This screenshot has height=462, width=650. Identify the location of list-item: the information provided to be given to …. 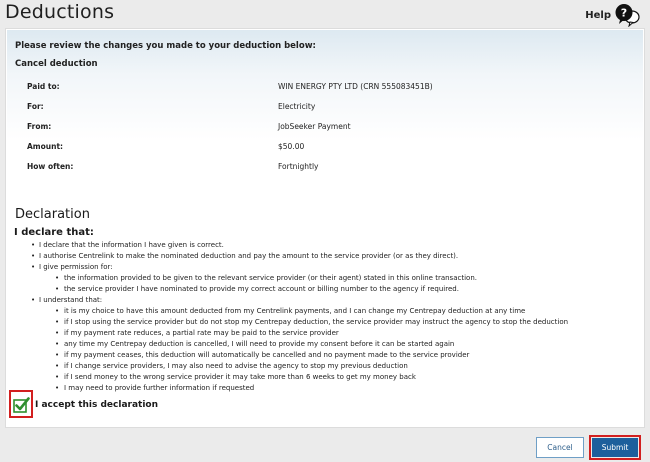
(348, 278).